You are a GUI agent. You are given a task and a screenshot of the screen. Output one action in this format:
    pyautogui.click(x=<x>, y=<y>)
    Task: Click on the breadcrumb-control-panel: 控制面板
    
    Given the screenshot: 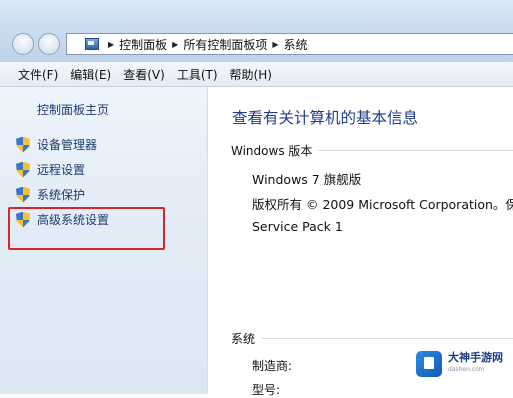 What is the action you would take?
    pyautogui.click(x=143, y=44)
    